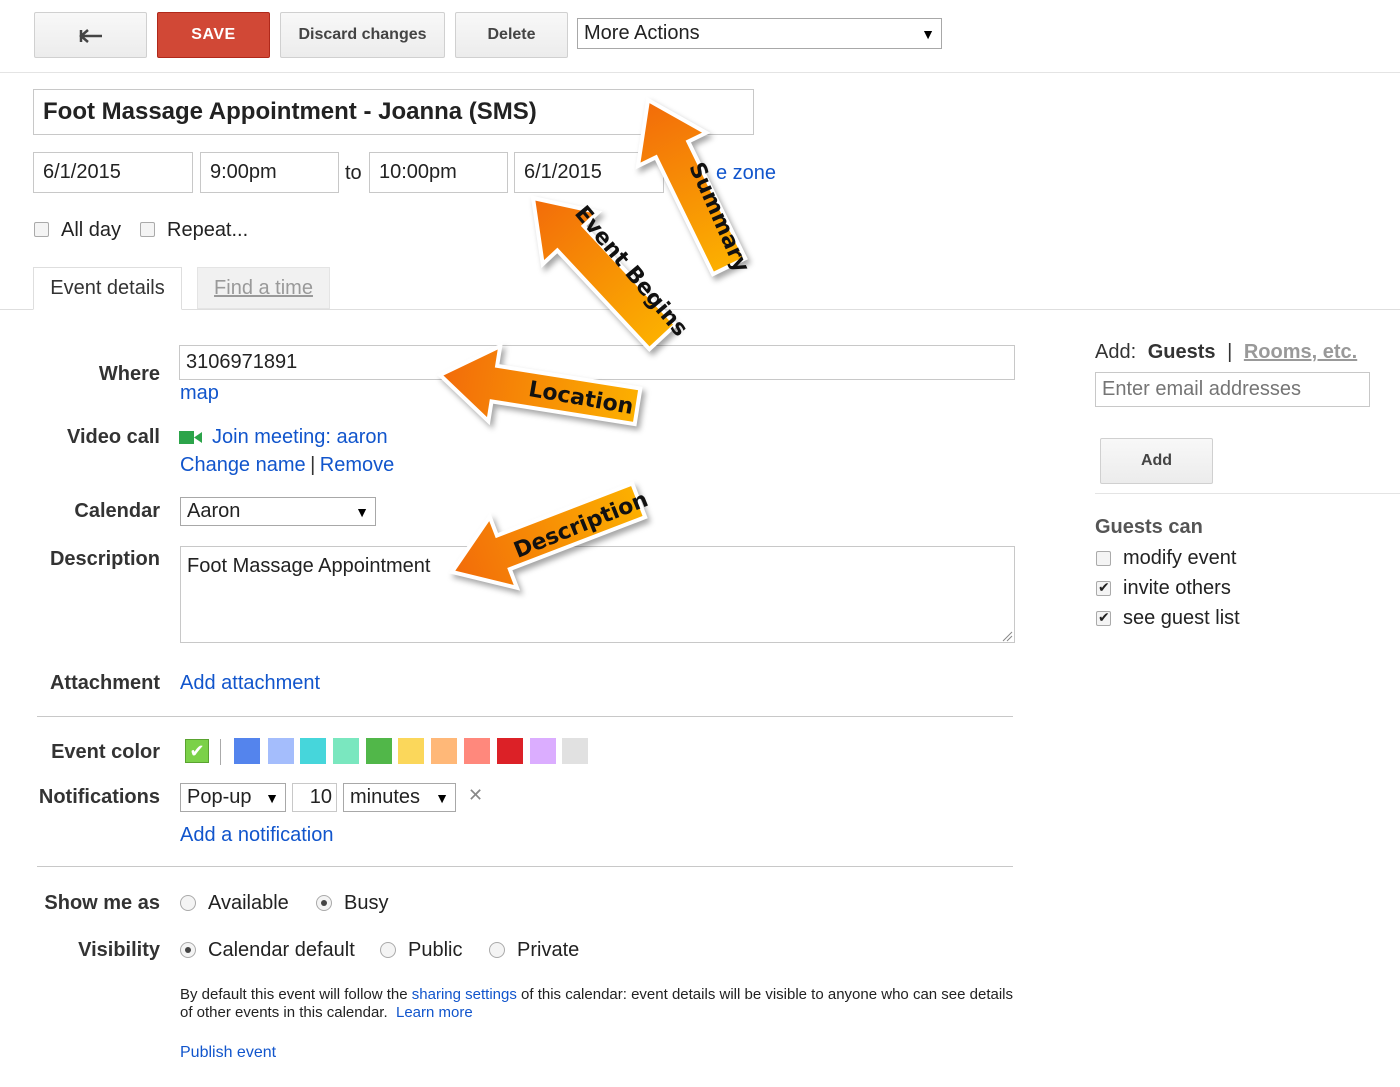 This screenshot has height=1087, width=1400. What do you see at coordinates (320, 797) in the screenshot?
I see `notification-amount-value: 10` at bounding box center [320, 797].